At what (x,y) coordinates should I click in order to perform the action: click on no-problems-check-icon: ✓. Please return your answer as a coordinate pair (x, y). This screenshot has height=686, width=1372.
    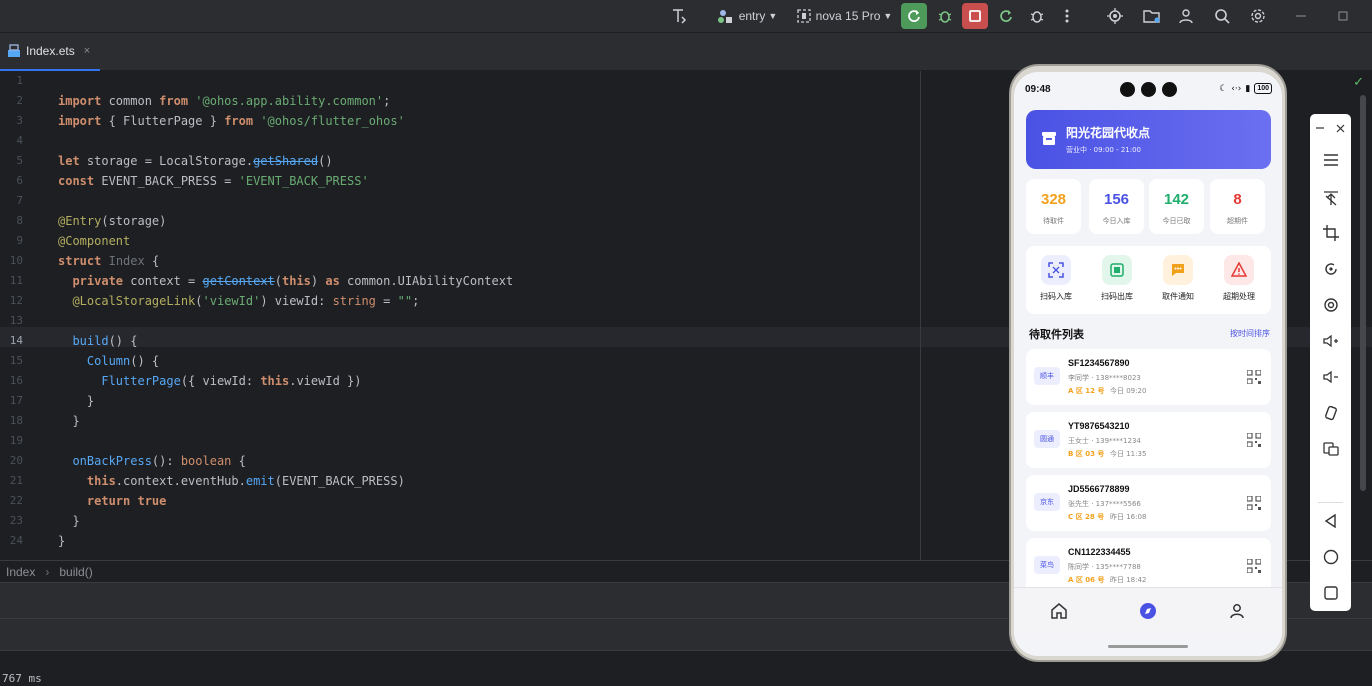
    Looking at the image, I should click on (1358, 82).